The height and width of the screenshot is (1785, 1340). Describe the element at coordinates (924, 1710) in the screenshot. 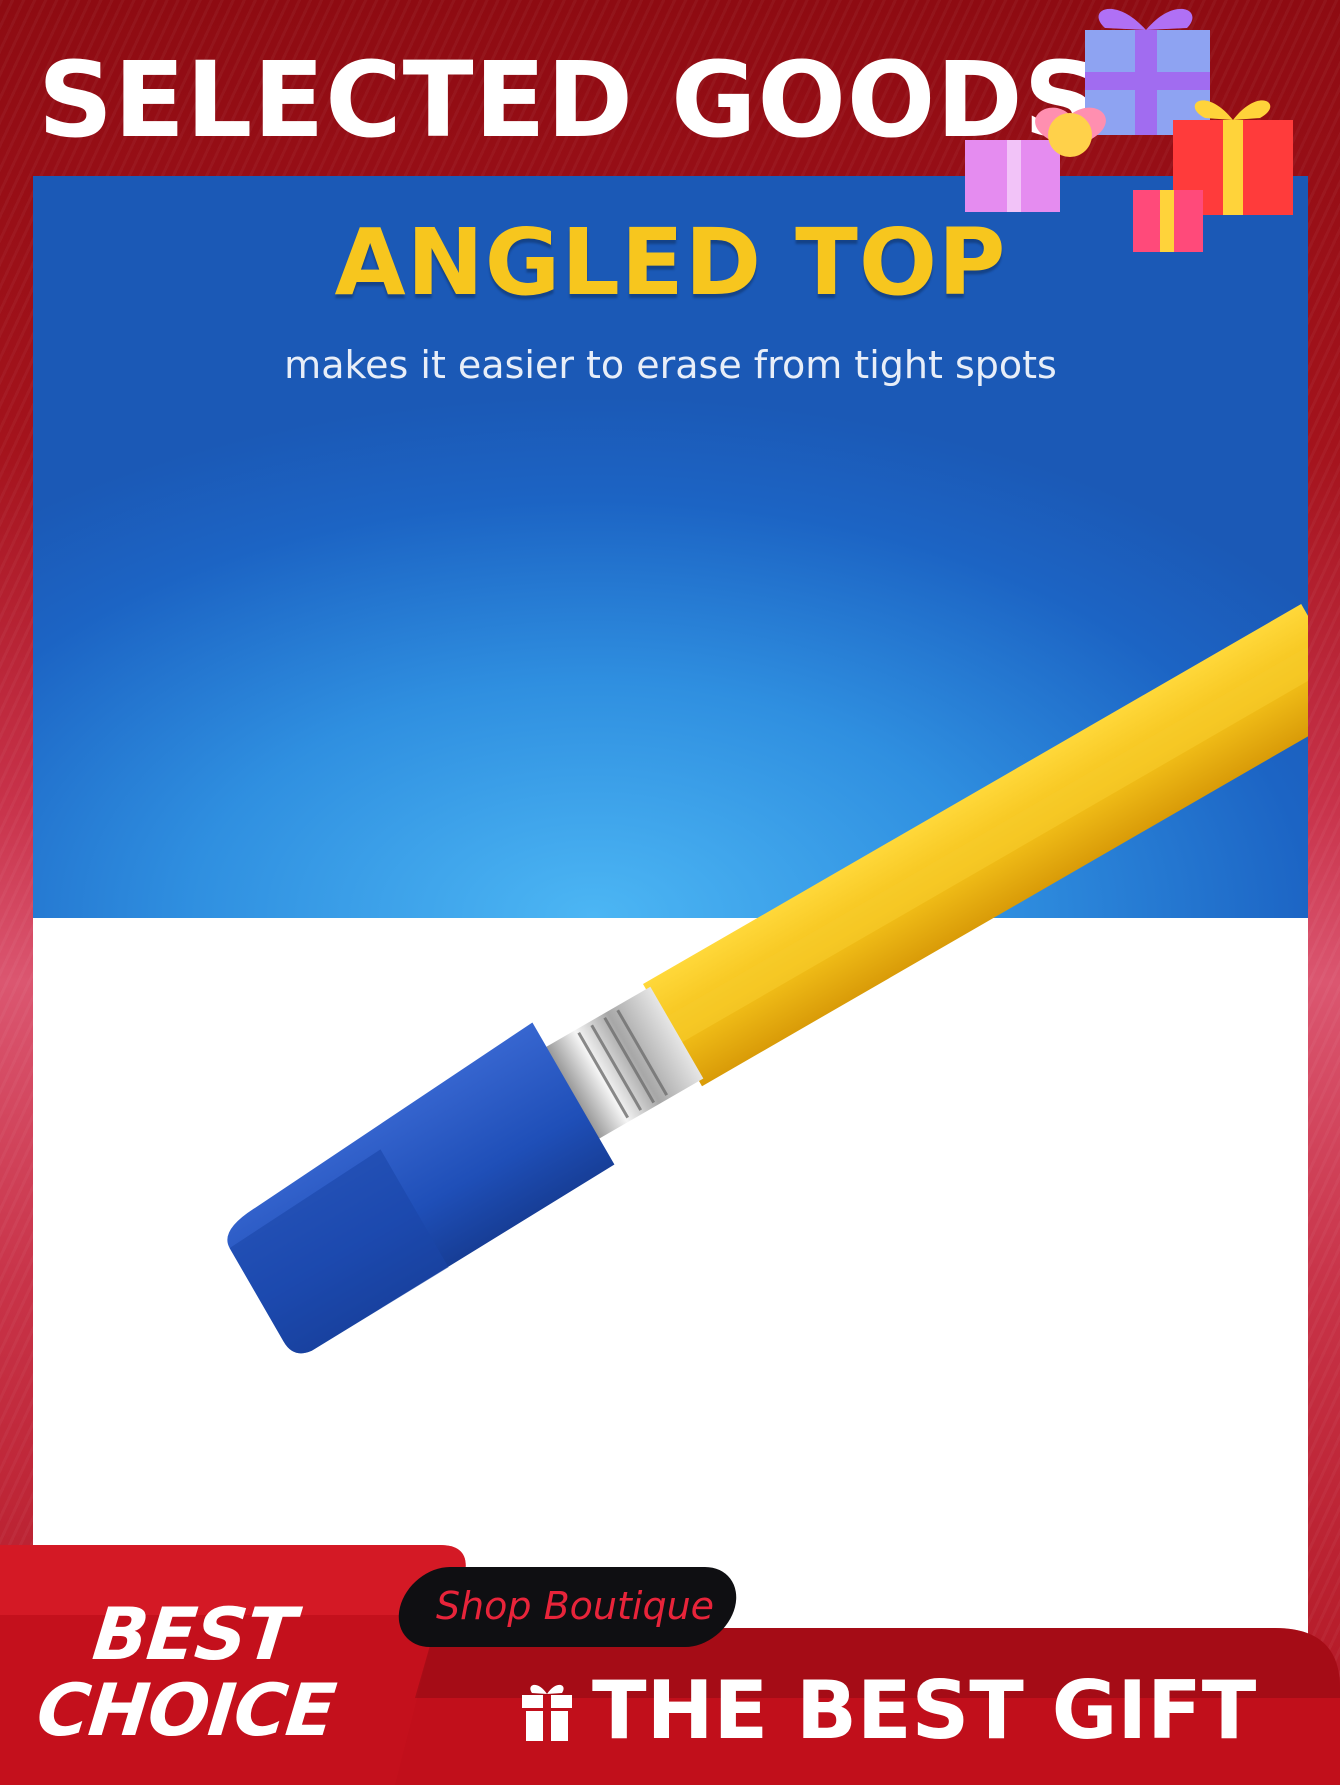

I see `best-gift-label: THE BEST GIFT` at that location.